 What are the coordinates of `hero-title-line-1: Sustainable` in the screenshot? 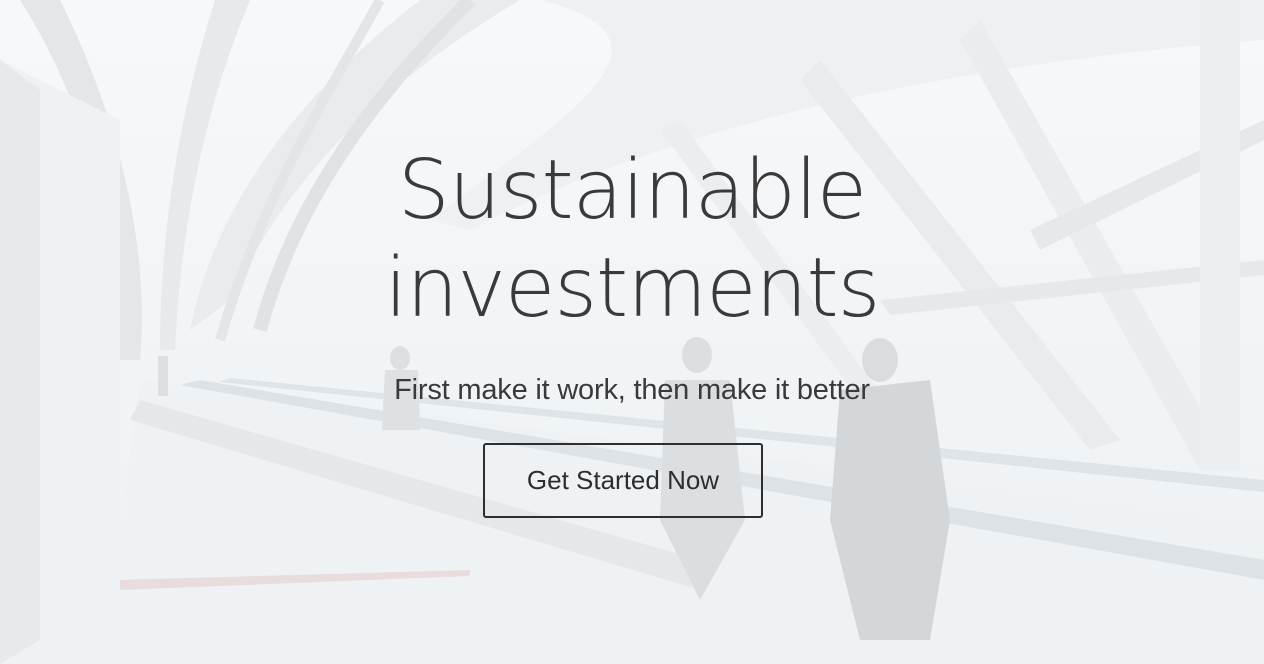 It's located at (632, 190).